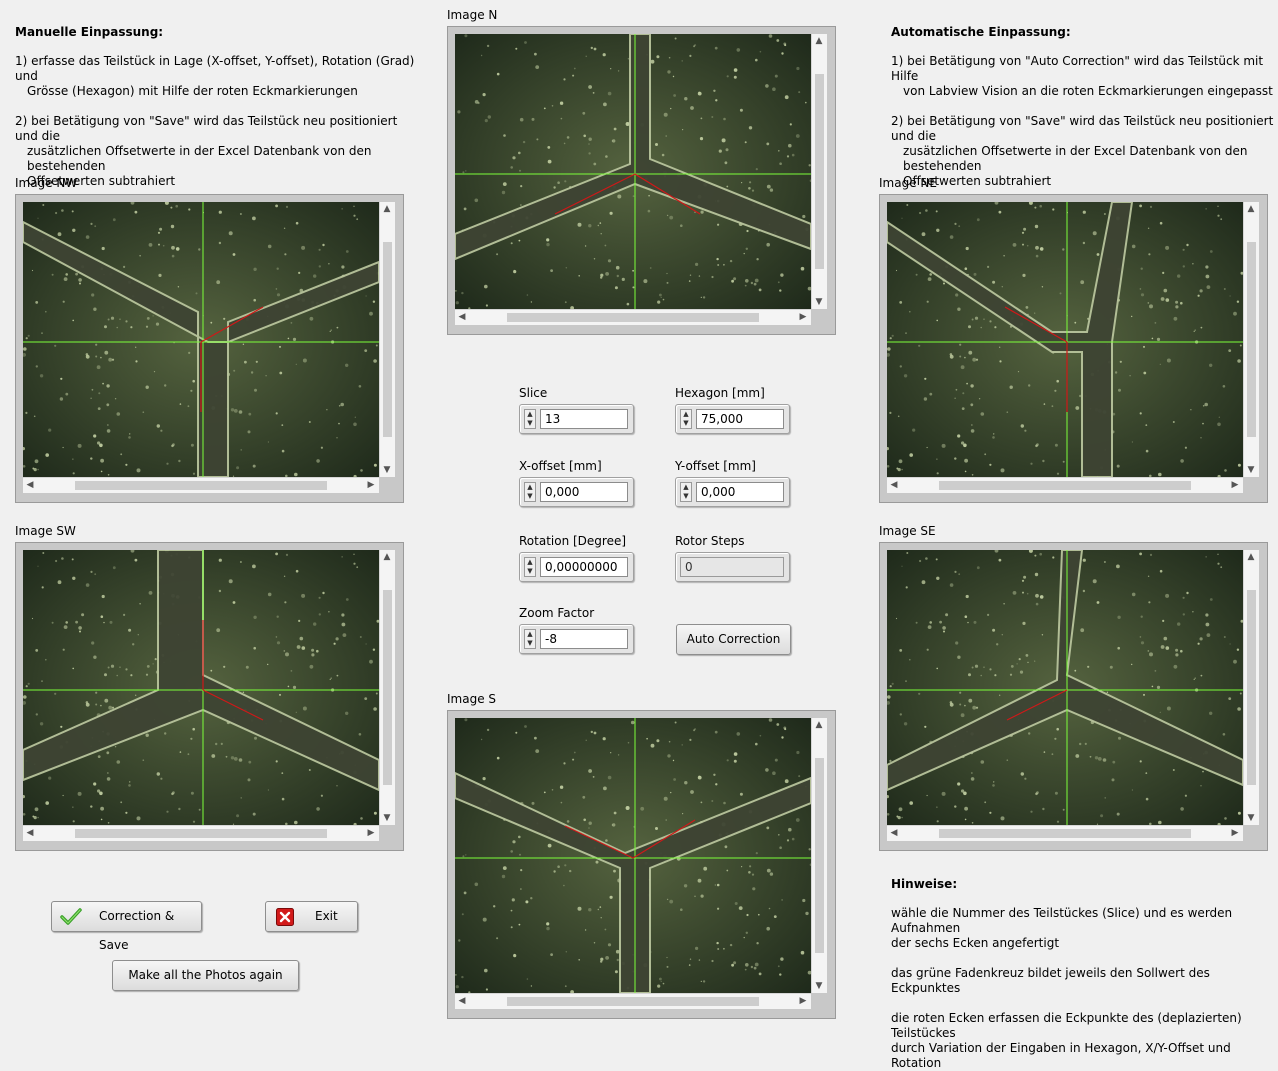 The width and height of the screenshot is (1278, 1071). I want to click on xoffset-input, so click(584, 492).